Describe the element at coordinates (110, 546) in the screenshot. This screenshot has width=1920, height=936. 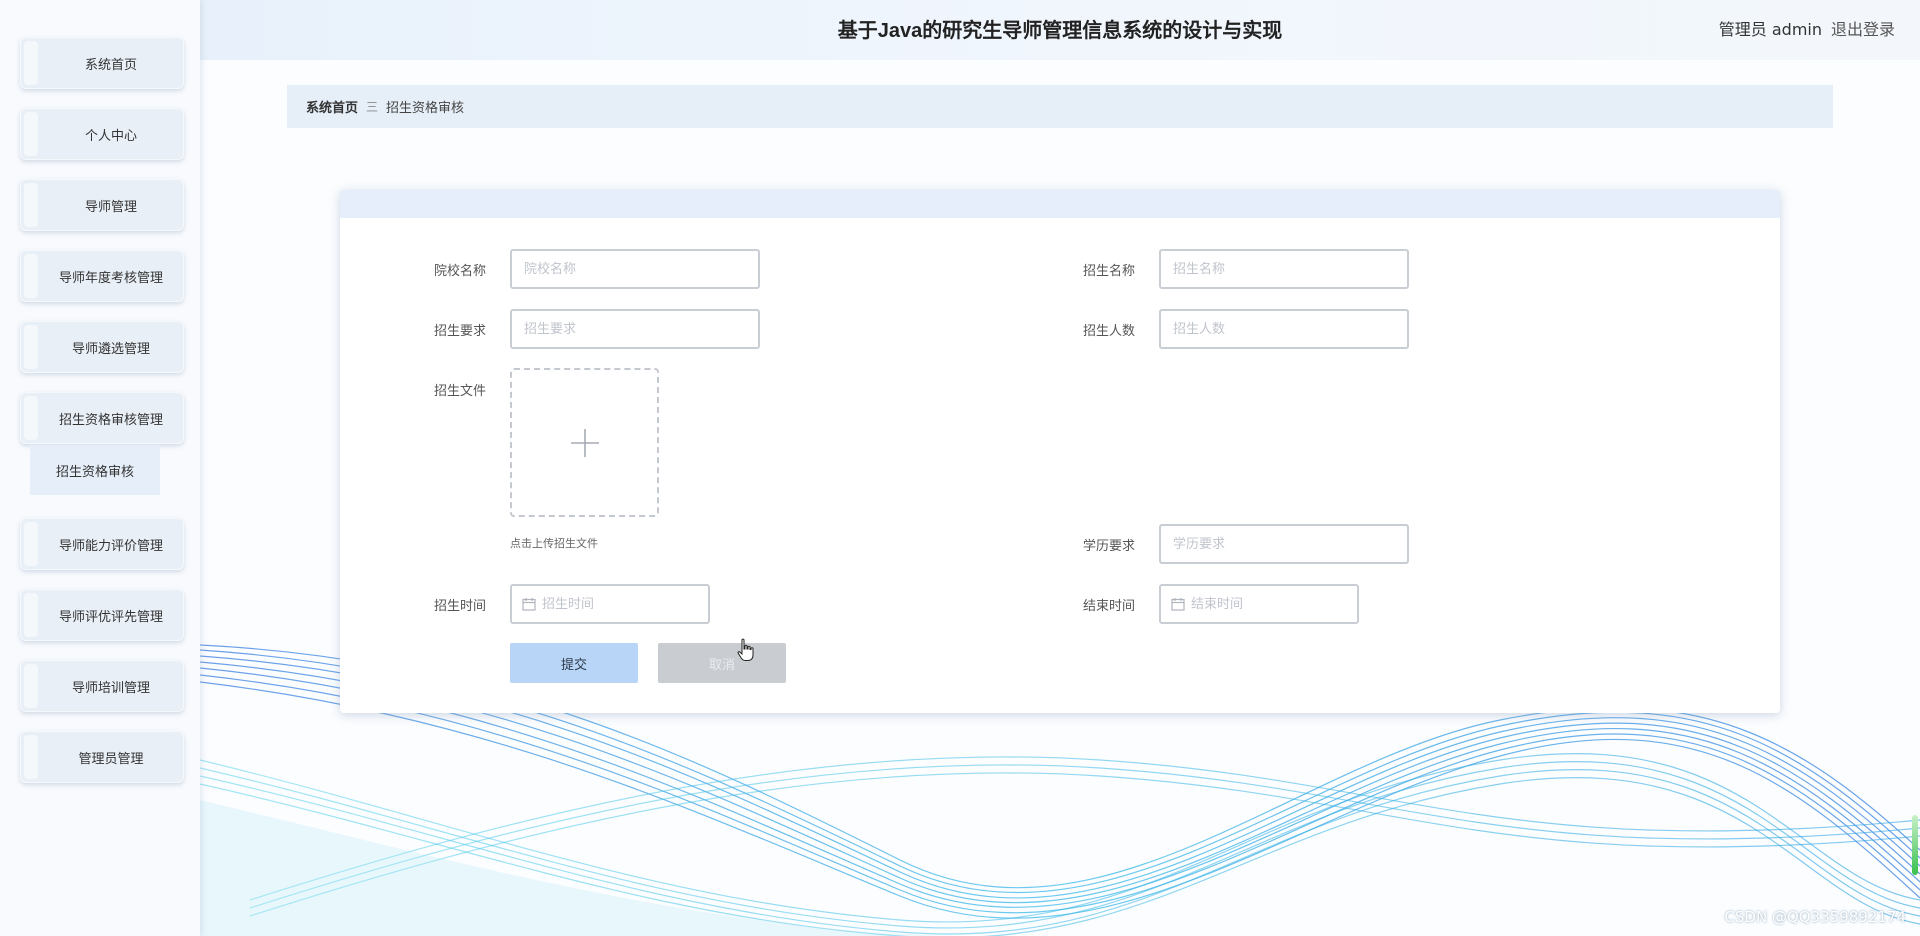
I see `sidebar-item-label: 导师能力评价管理` at that location.